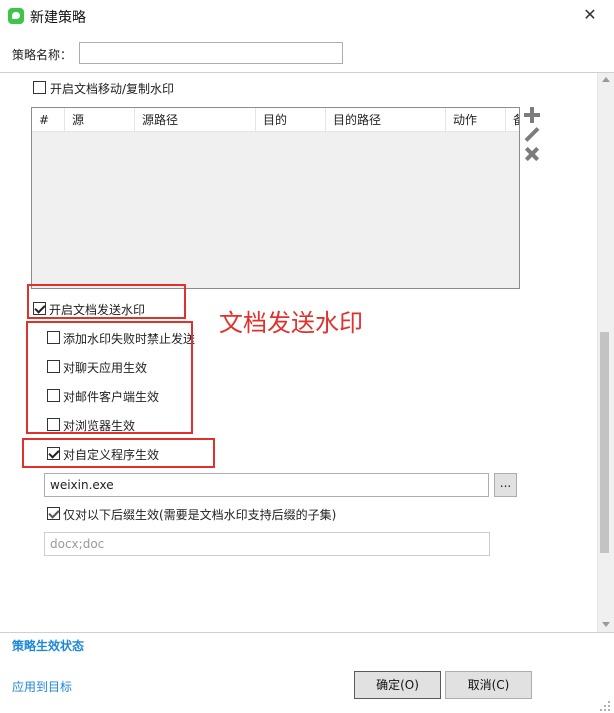  What do you see at coordinates (58, 18) in the screenshot?
I see `window-title: 新建策略` at bounding box center [58, 18].